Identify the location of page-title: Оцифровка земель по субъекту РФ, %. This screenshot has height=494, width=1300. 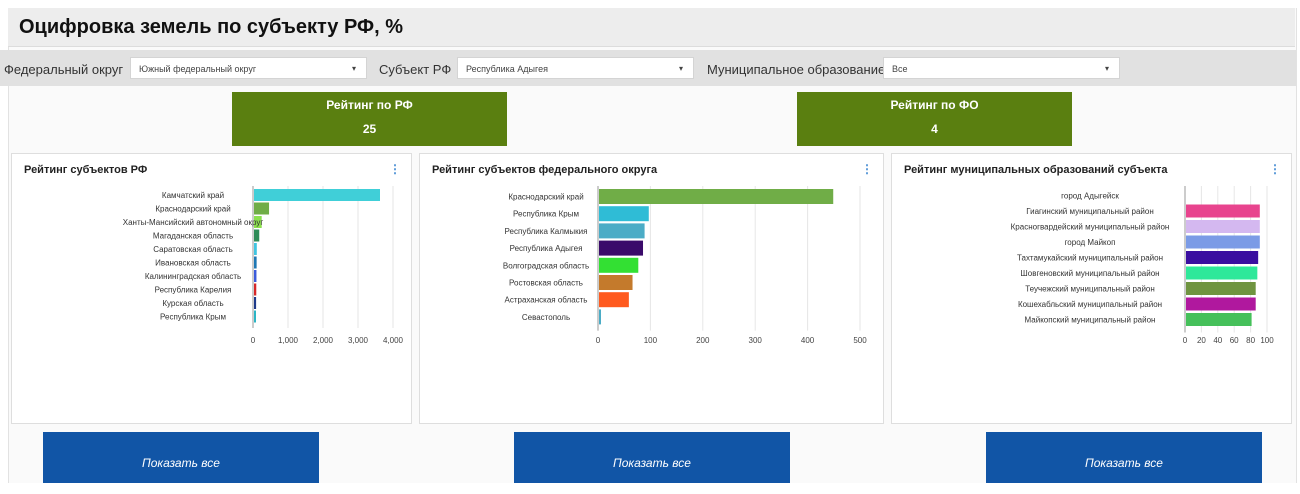
(211, 27).